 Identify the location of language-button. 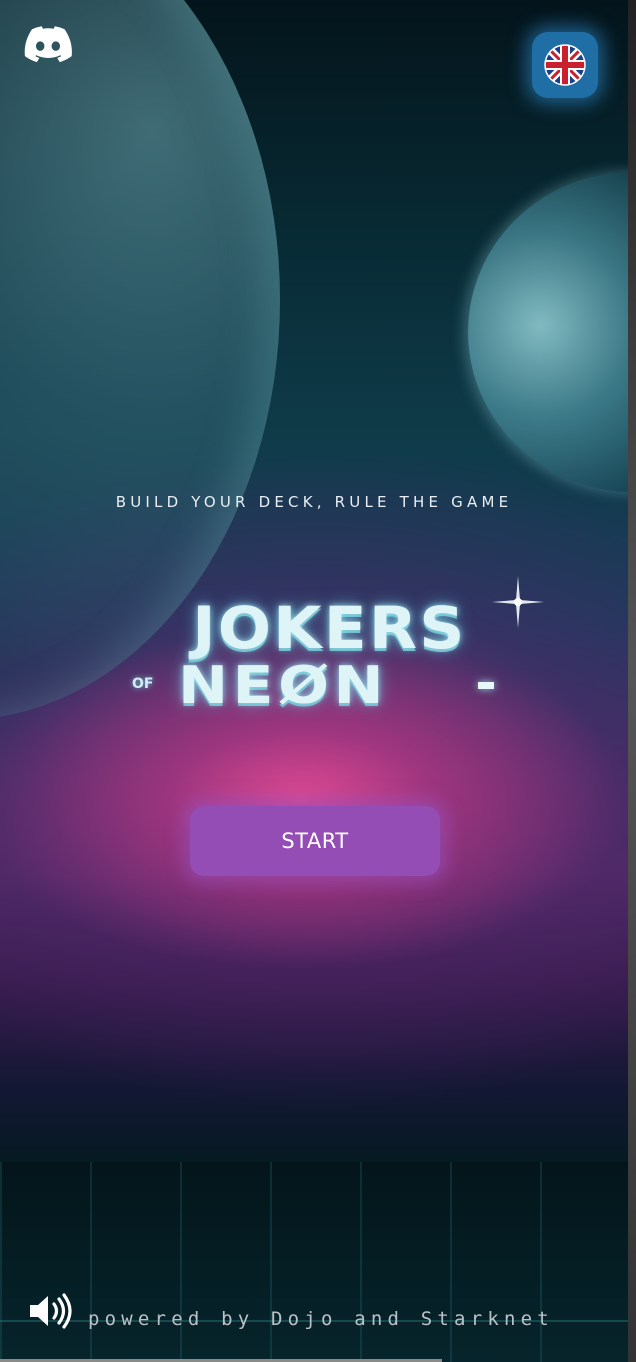
(565, 65).